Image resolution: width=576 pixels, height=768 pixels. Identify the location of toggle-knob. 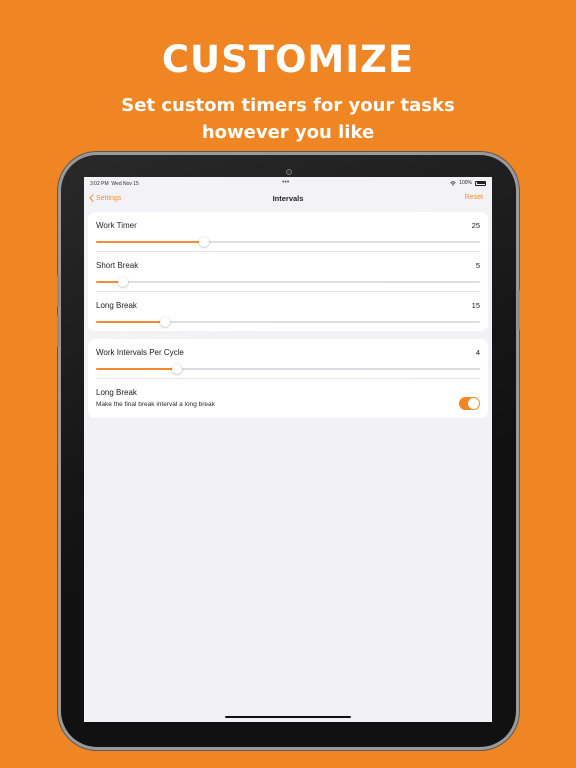
(473, 403).